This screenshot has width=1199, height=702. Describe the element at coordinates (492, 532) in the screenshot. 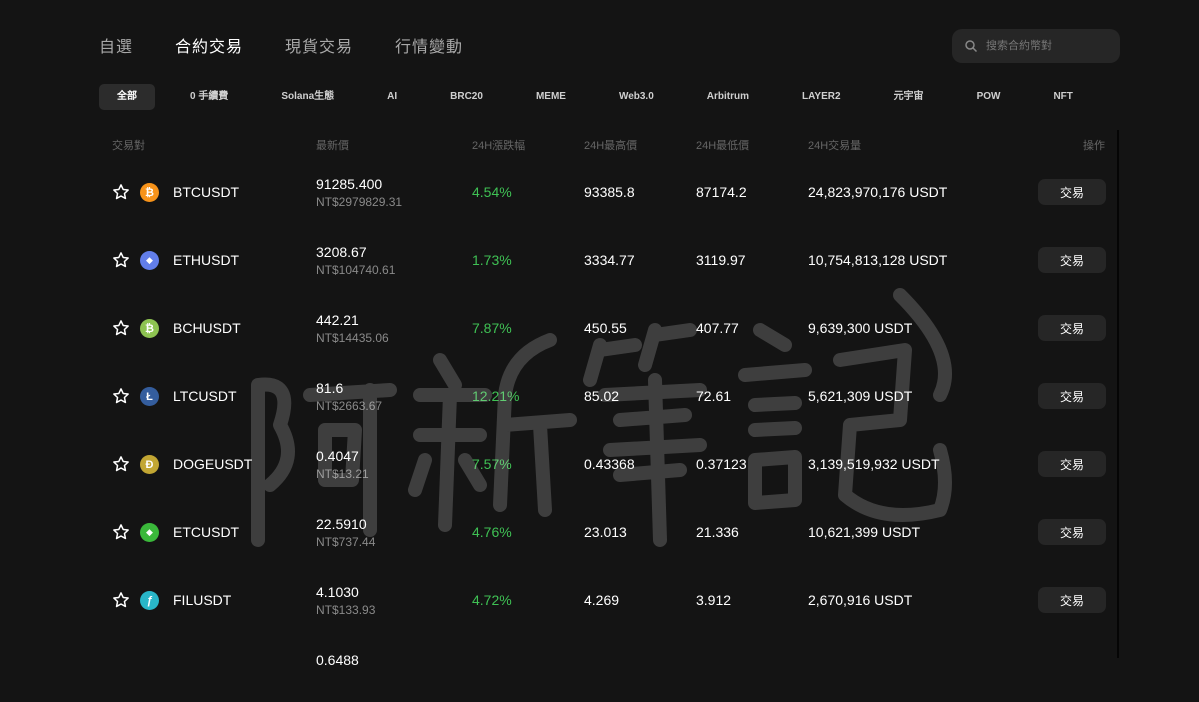

I see `change-24h: 4.76%` at that location.